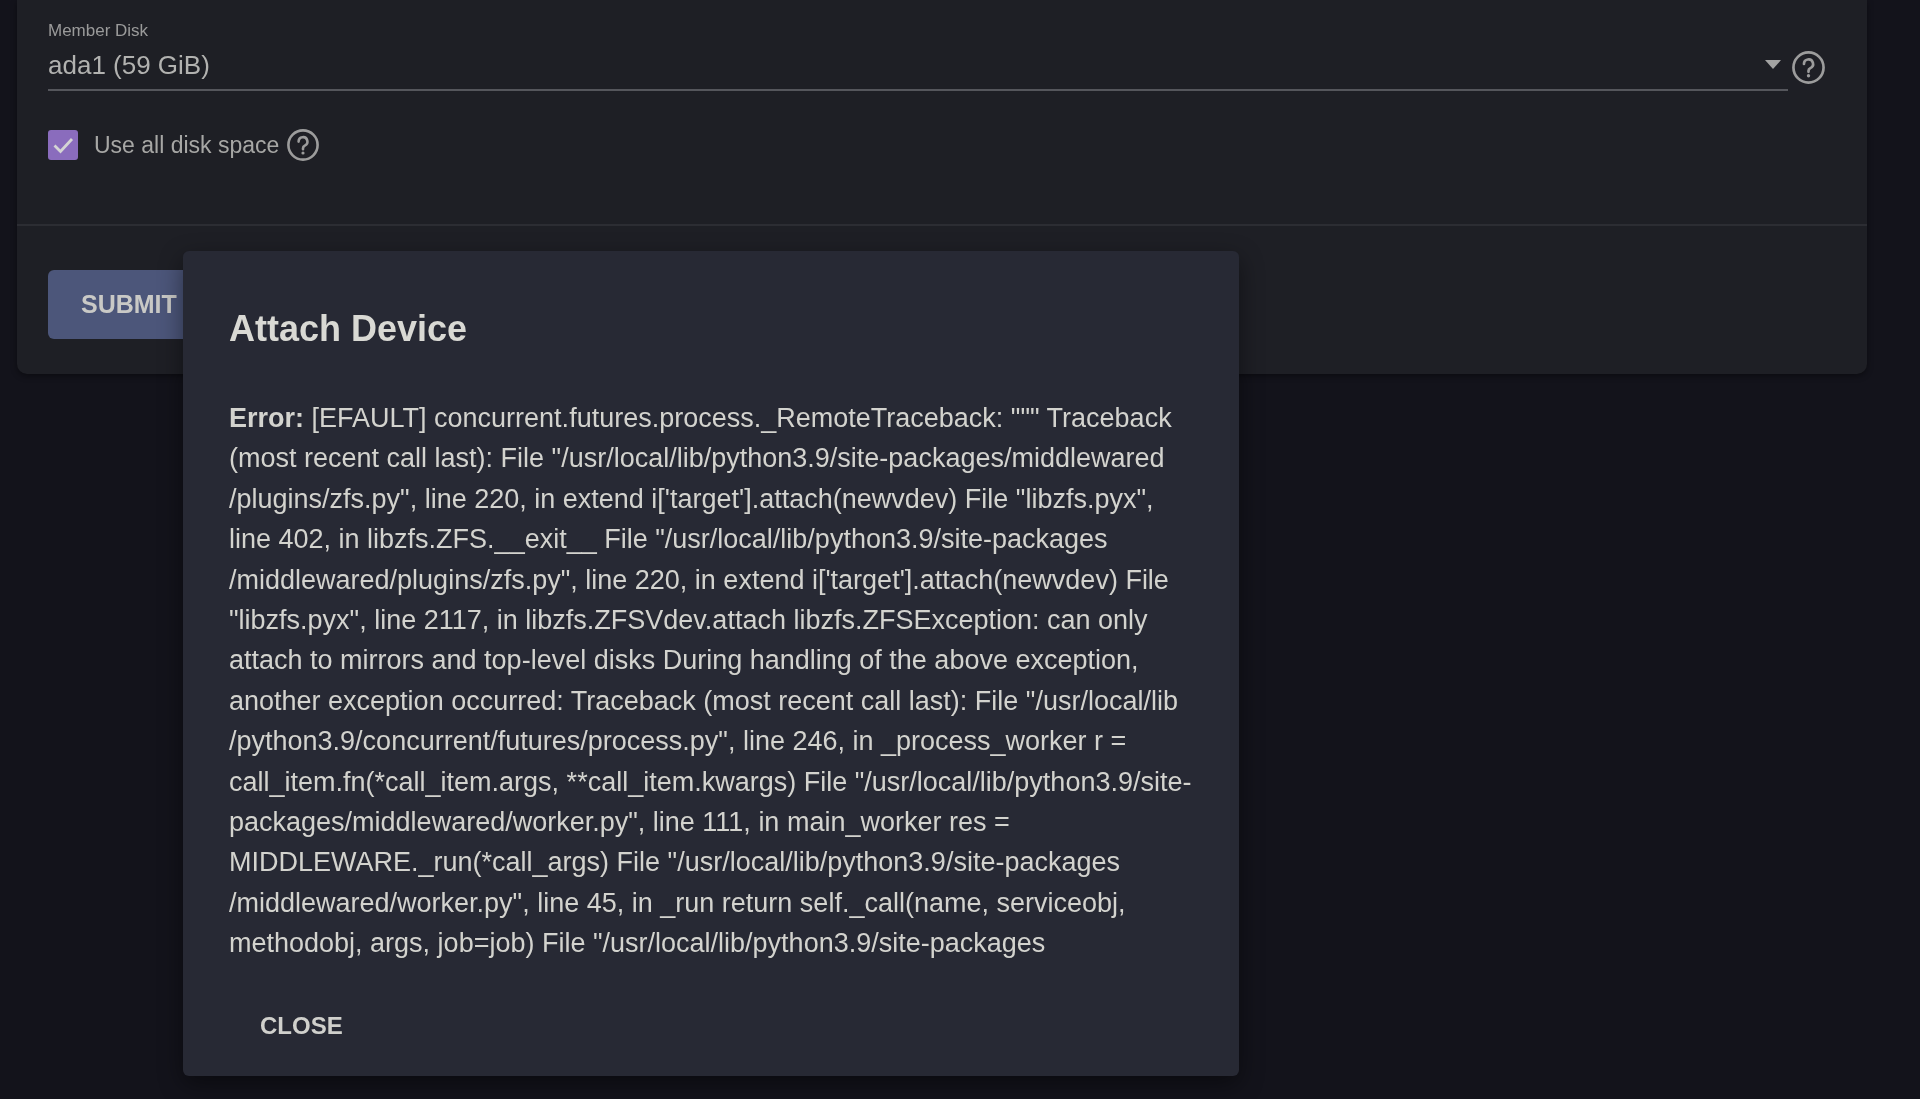  What do you see at coordinates (918, 70) in the screenshot?
I see `disk-select: ada1 (59 GiB)` at bounding box center [918, 70].